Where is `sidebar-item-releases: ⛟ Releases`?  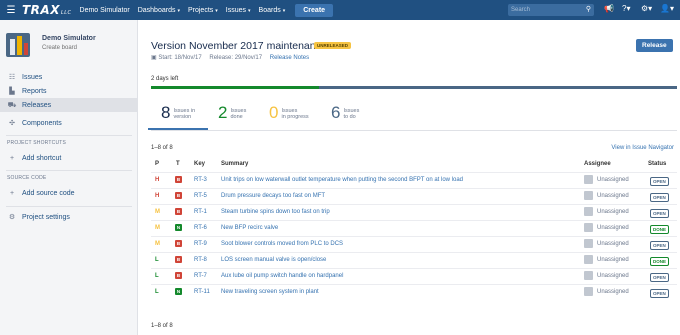 sidebar-item-releases: ⛟ Releases is located at coordinates (69, 105).